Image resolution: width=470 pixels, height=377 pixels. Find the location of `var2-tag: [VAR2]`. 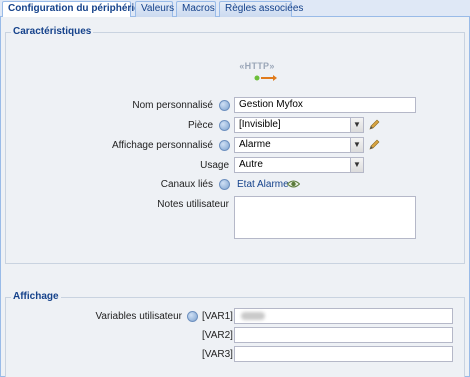

var2-tag: [VAR2] is located at coordinates (217, 335).